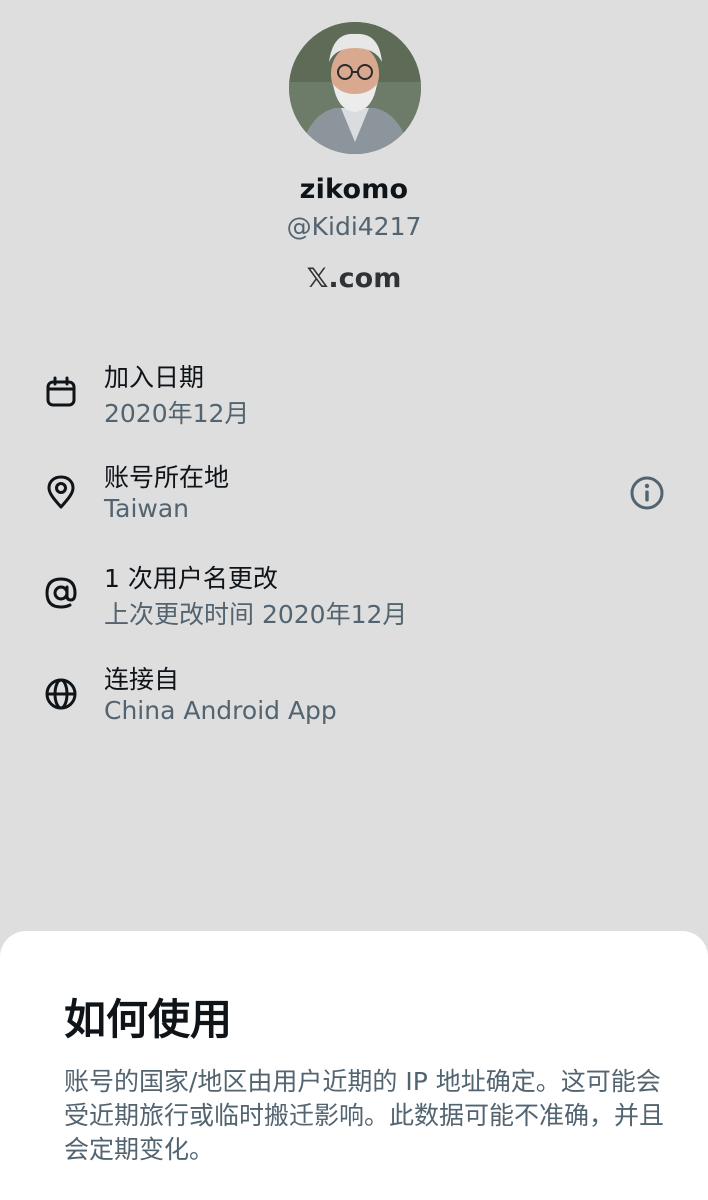 The height and width of the screenshot is (1200, 708). Describe the element at coordinates (154, 377) in the screenshot. I see `join-date-label: 加入日期` at that location.